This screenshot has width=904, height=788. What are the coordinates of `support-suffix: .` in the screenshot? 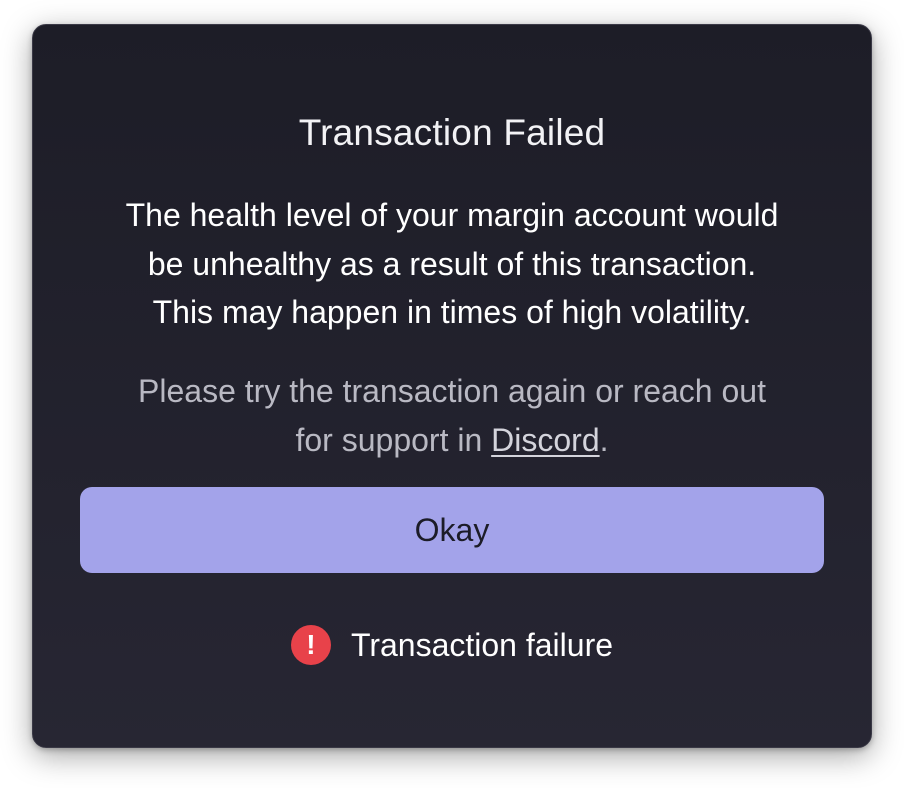 It's located at (604, 439).